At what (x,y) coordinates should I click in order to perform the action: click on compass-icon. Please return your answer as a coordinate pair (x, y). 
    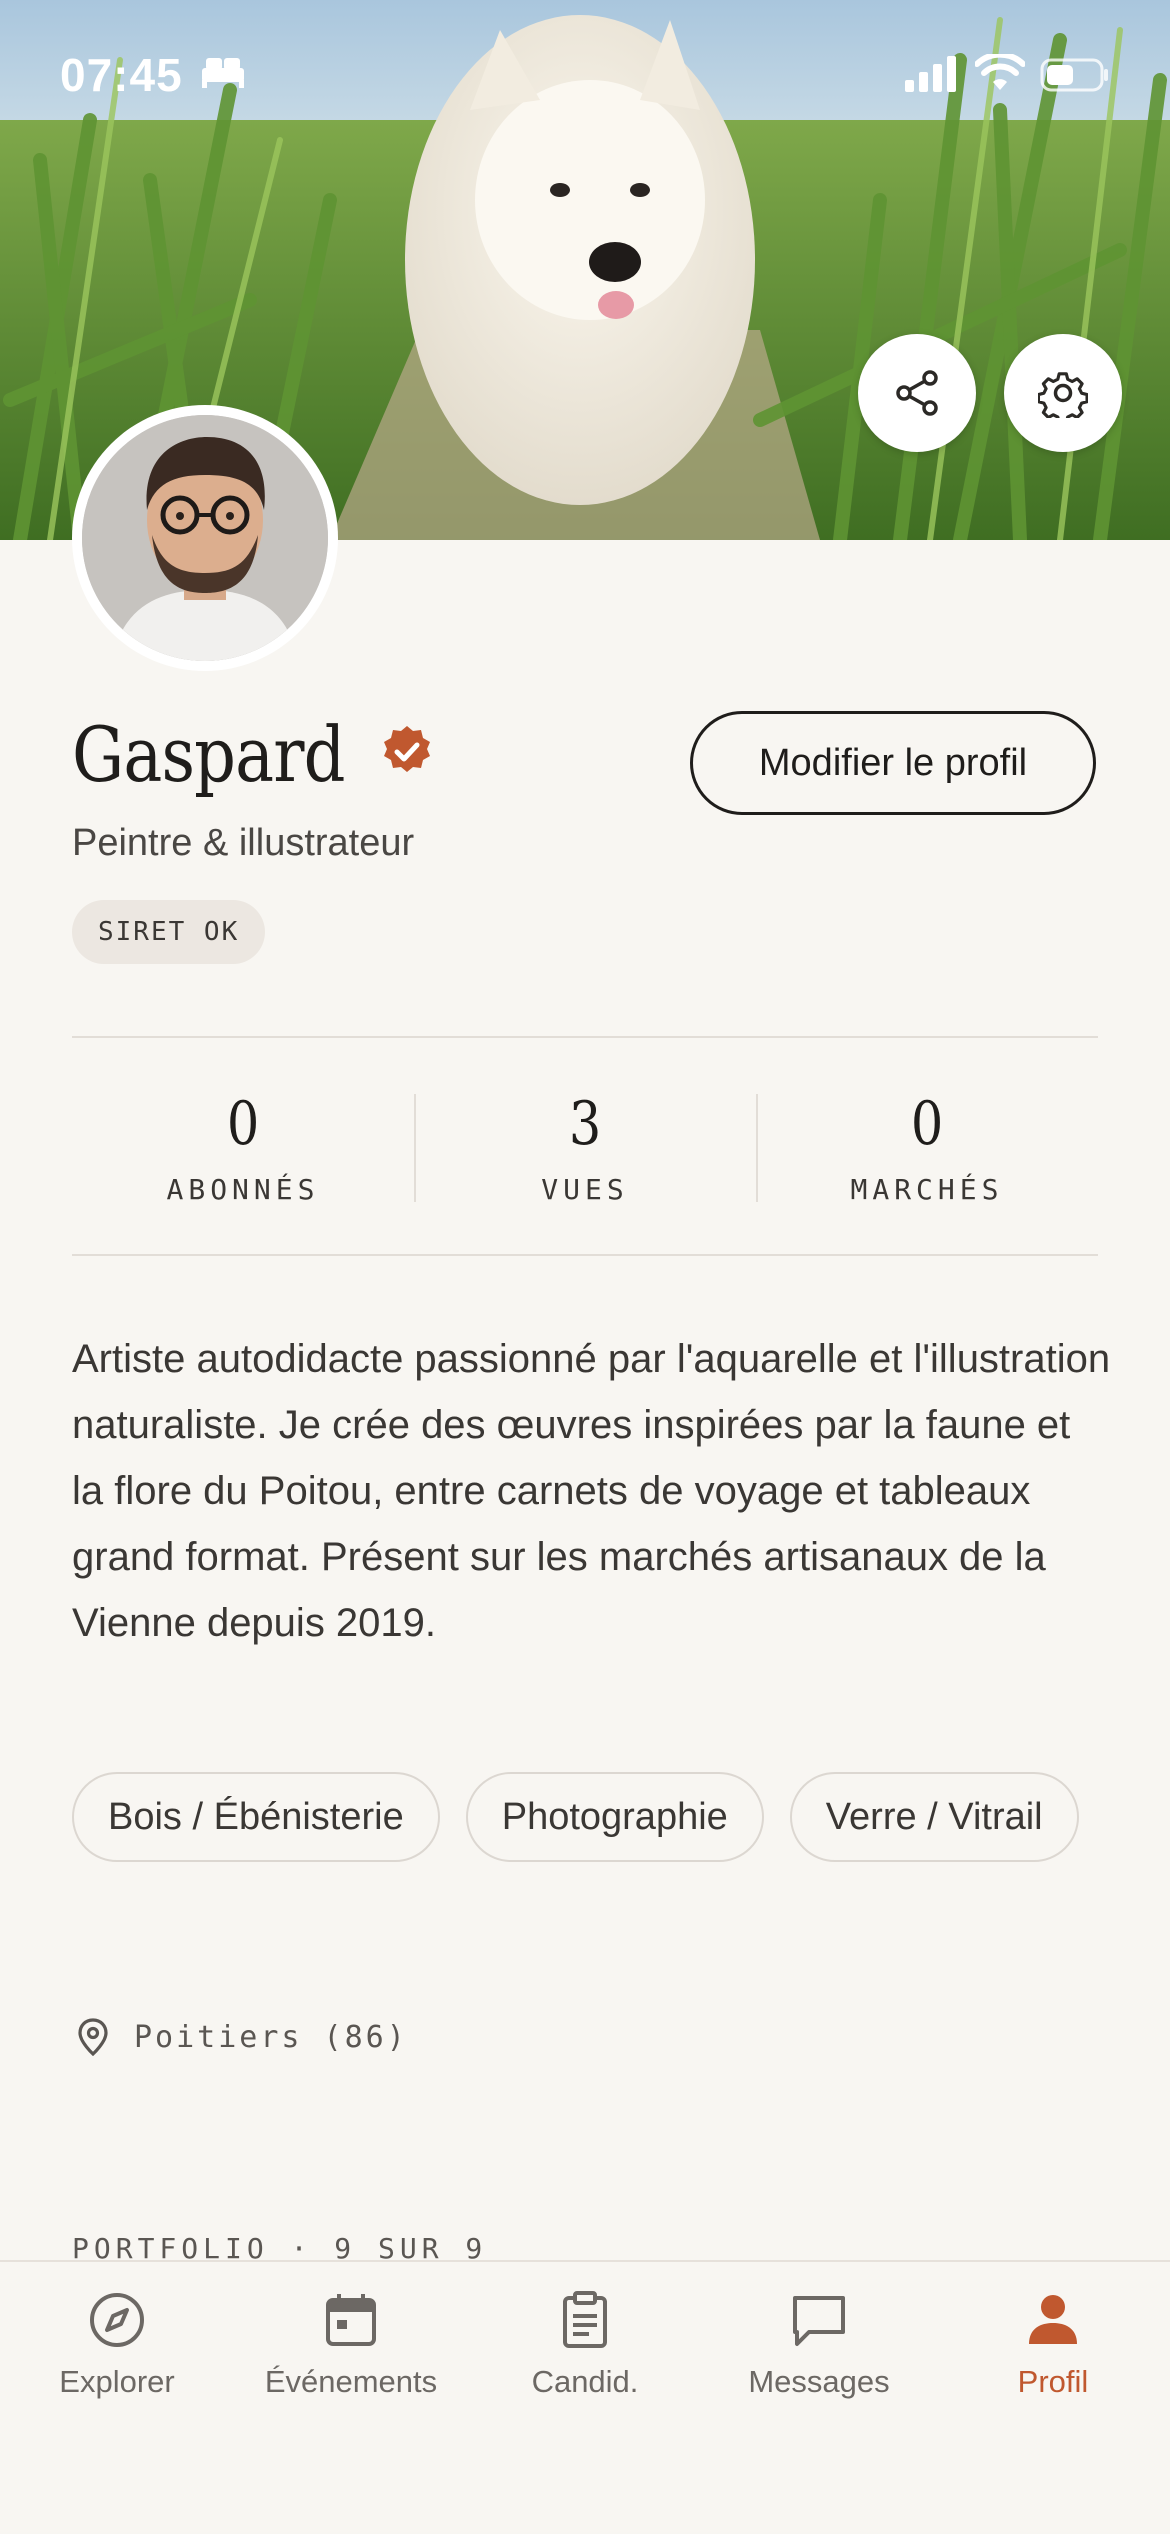
    Looking at the image, I should click on (117, 2320).